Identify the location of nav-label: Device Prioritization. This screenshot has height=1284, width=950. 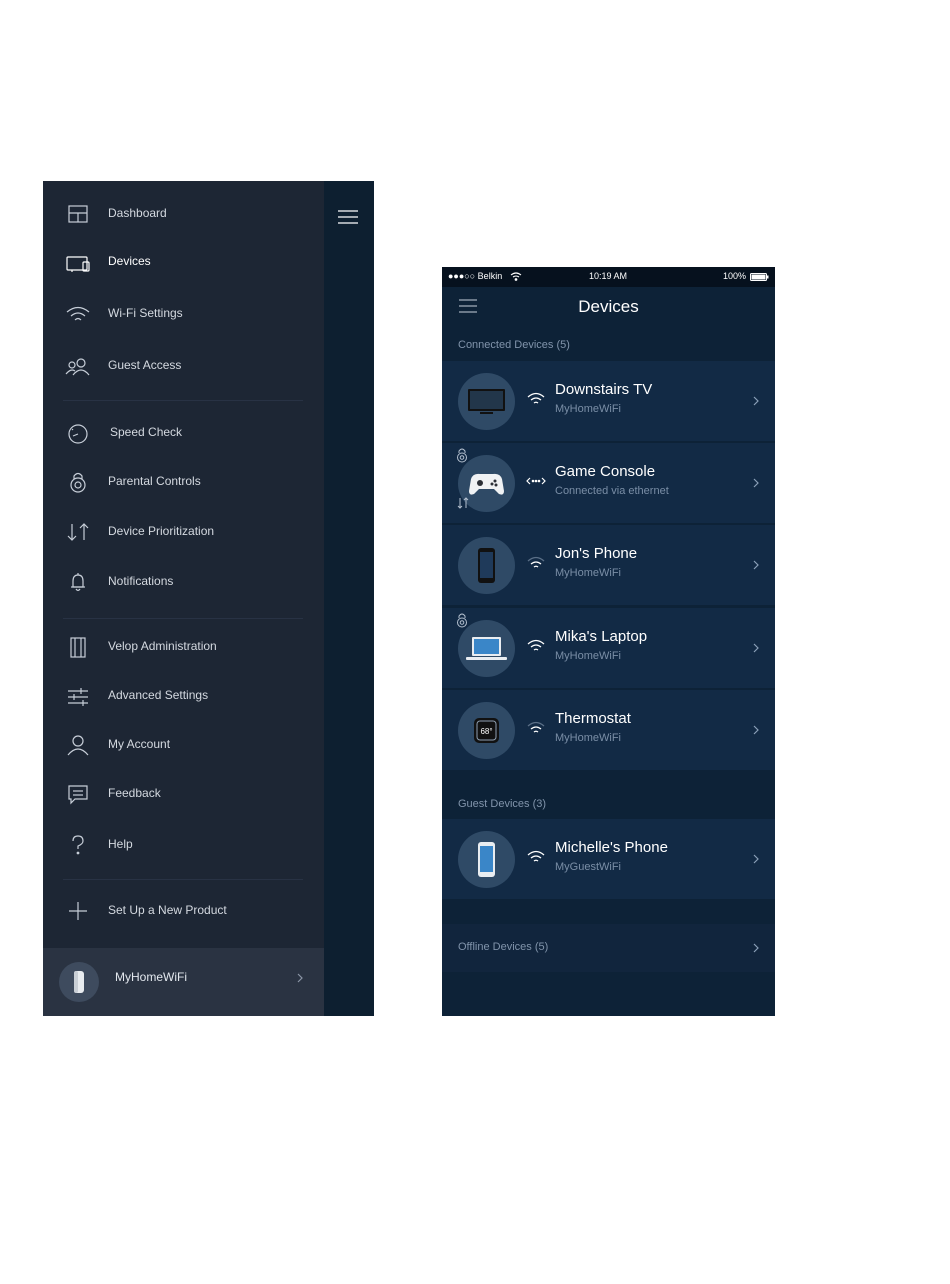
(161, 531).